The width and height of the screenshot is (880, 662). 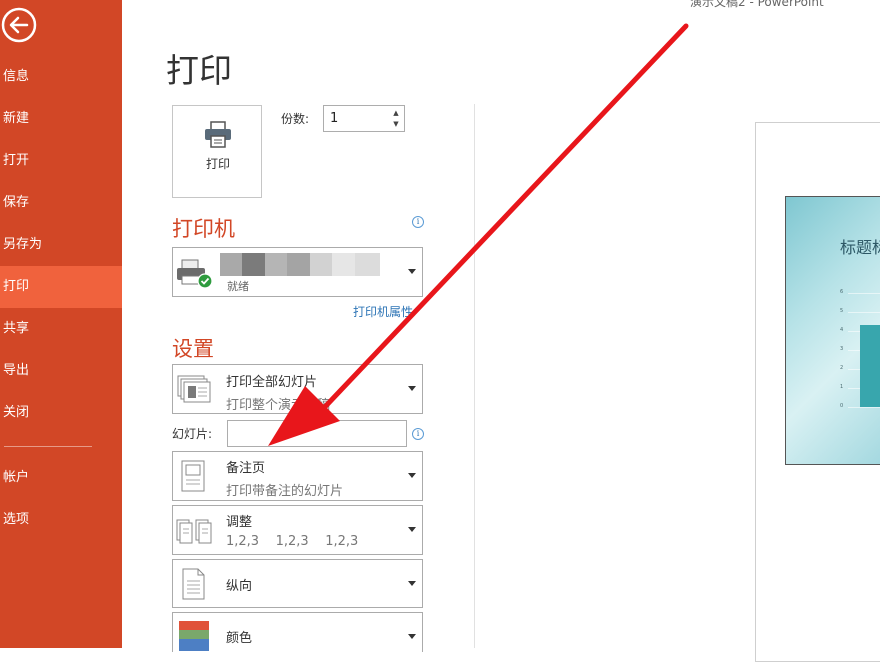 What do you see at coordinates (364, 118) in the screenshot?
I see `copies-spinner: 1 ▲ ▼` at bounding box center [364, 118].